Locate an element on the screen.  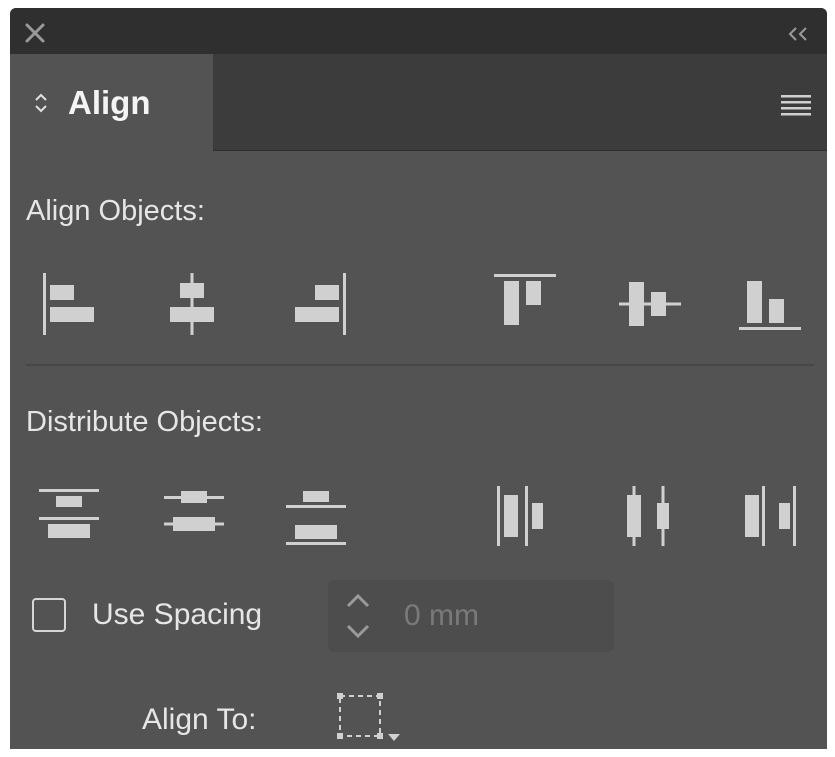
align-top-edges-button is located at coordinates (525, 304).